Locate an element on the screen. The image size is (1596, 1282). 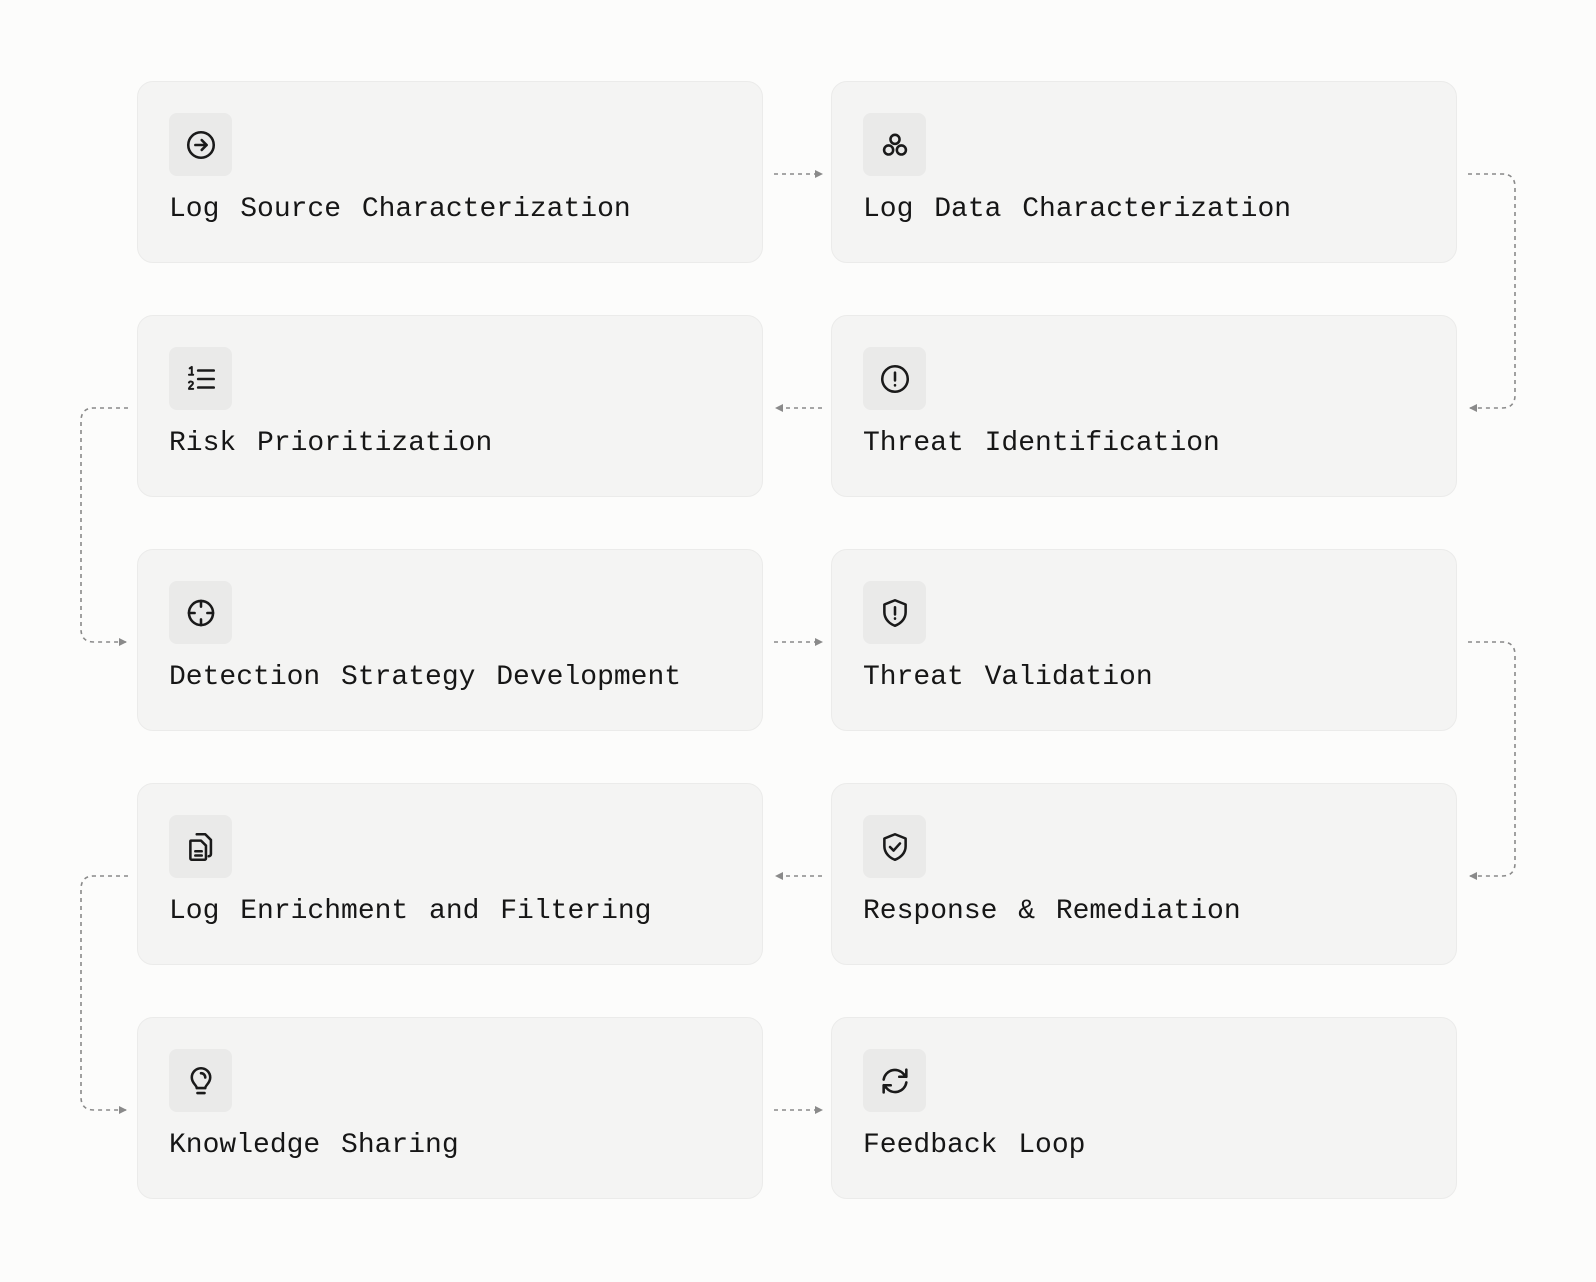
step-label: Detection Strategy Development is located at coordinates (425, 677).